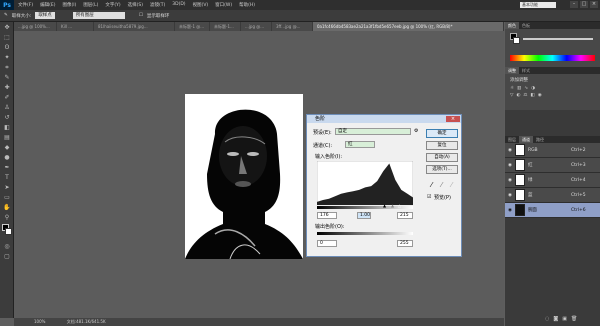 The height and width of the screenshot is (326, 600). What do you see at coordinates (532, 95) in the screenshot?
I see `bw-icon: ◧` at bounding box center [532, 95].